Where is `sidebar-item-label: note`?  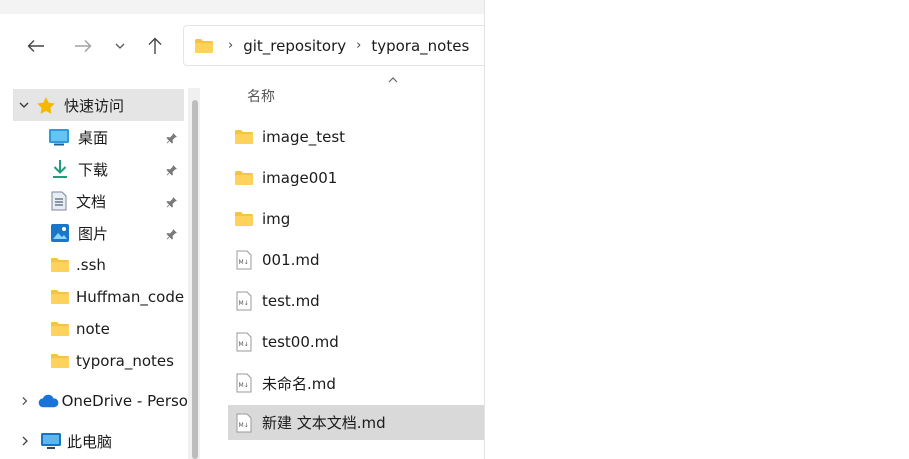 sidebar-item-label: note is located at coordinates (93, 329).